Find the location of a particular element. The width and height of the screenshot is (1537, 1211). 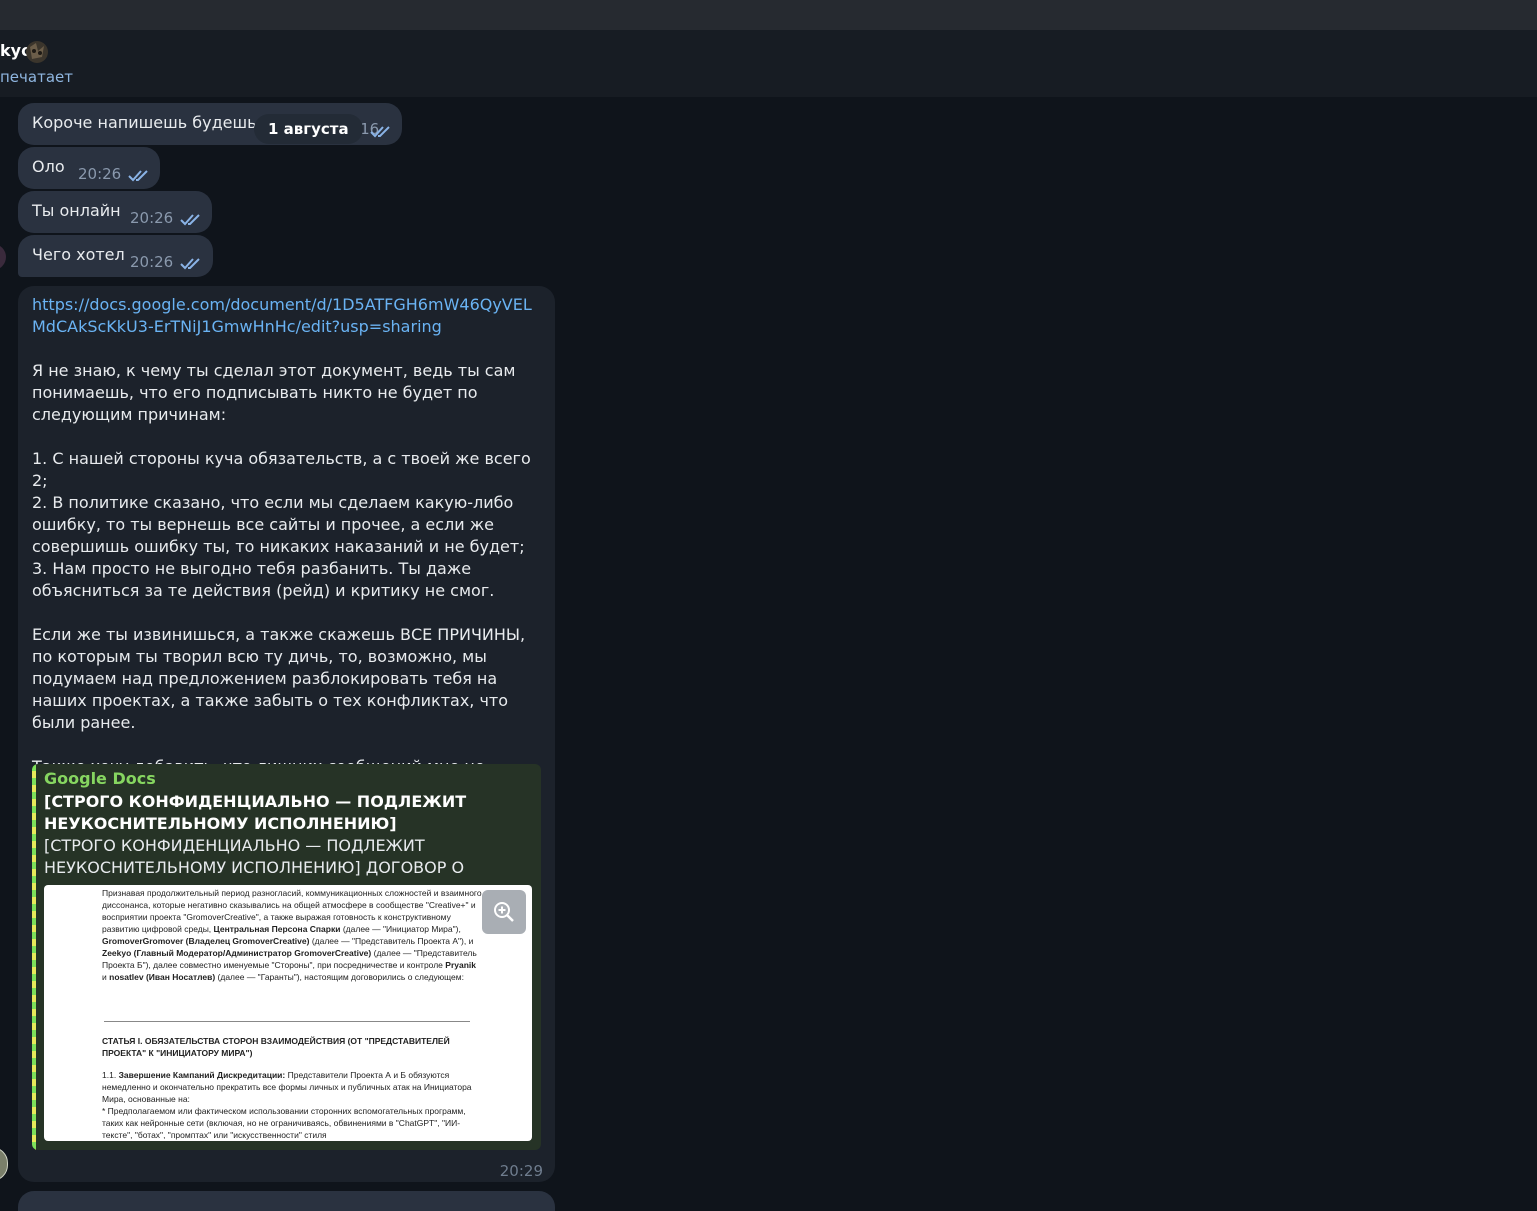

message-text: Короче напишешь будешь is located at coordinates (144, 122).